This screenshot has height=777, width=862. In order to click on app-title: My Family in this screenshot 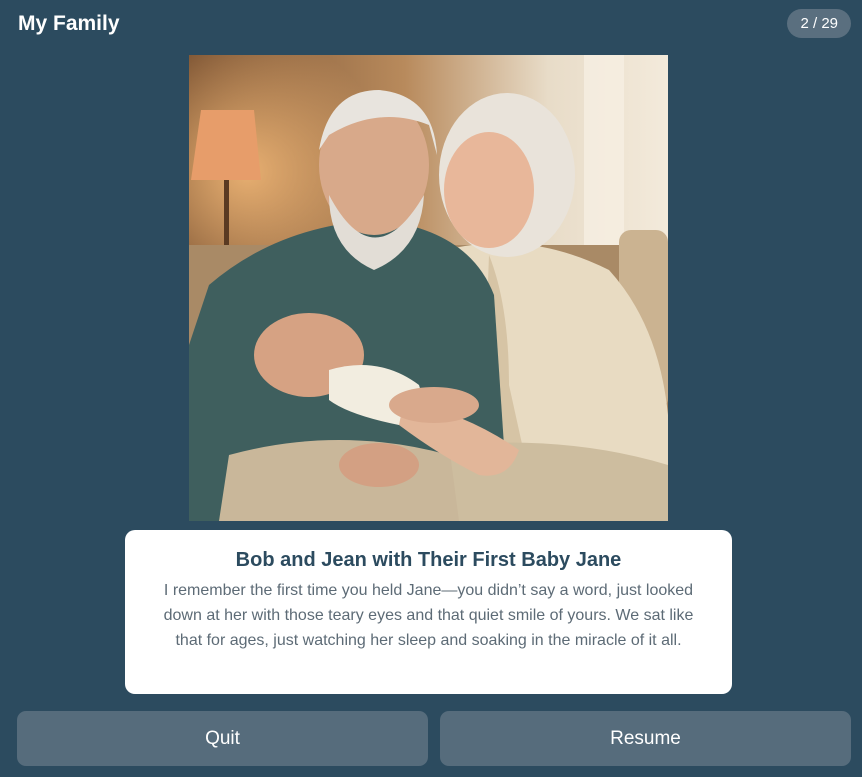, I will do `click(69, 23)`.